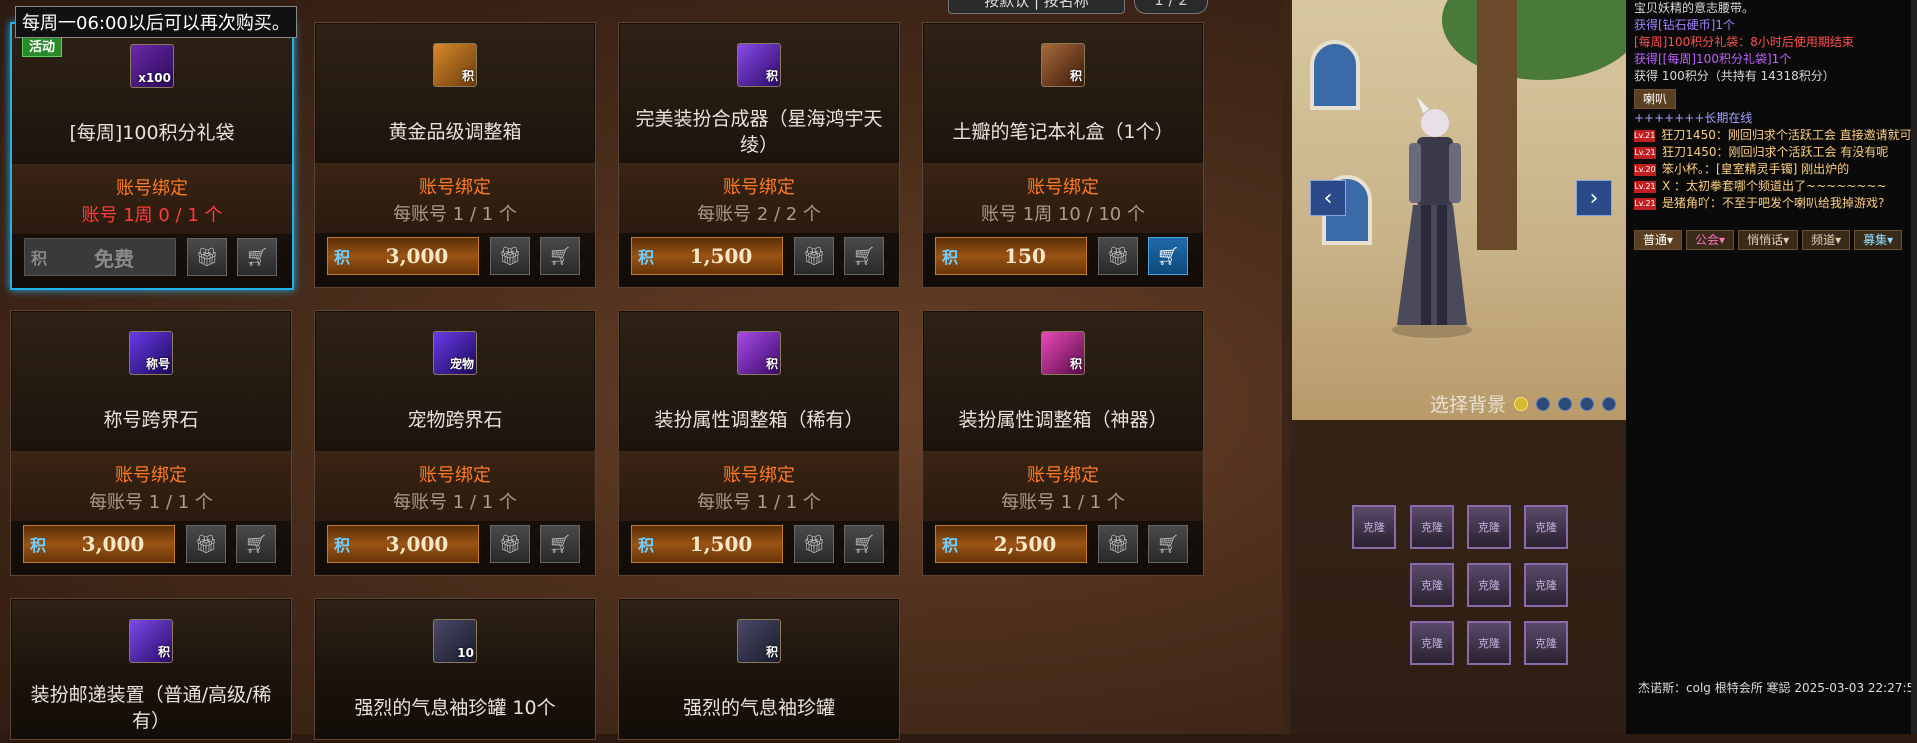 The height and width of the screenshot is (743, 1917). What do you see at coordinates (758, 708) in the screenshot?
I see `item-name: 强烈的气息袖珍罐` at bounding box center [758, 708].